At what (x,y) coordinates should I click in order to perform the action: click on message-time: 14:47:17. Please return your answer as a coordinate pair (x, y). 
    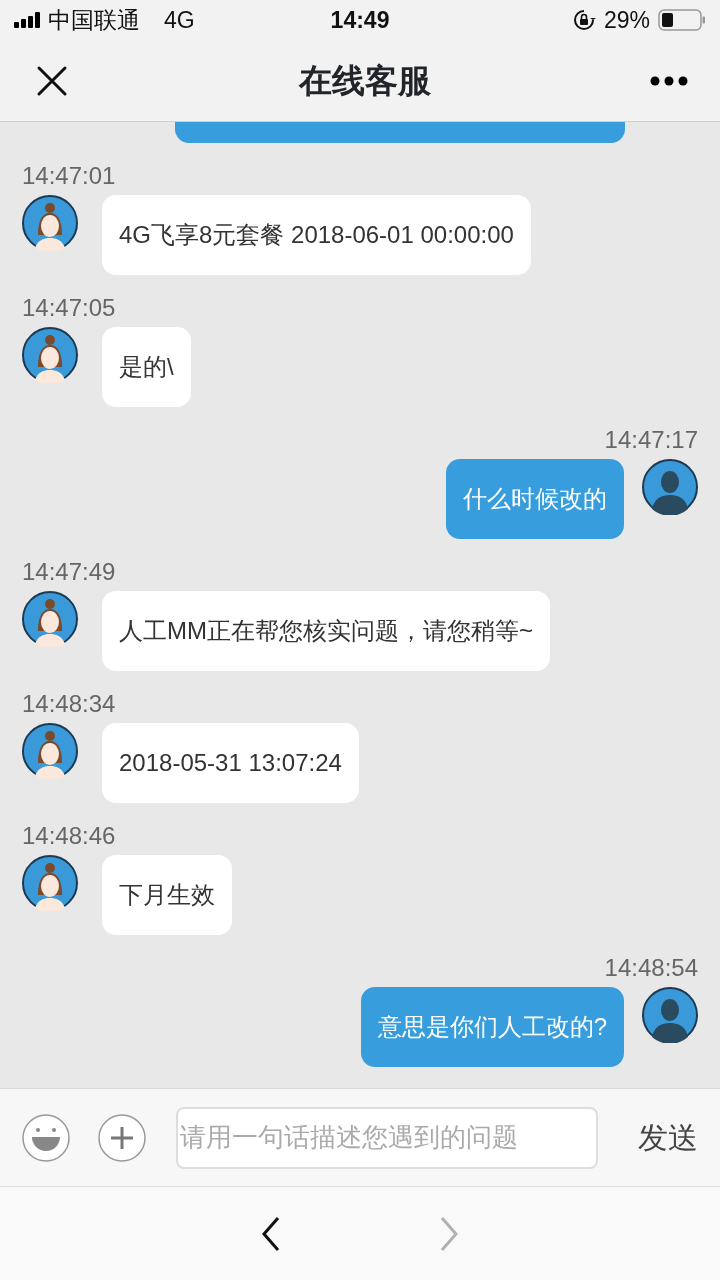
    Looking at the image, I should click on (651, 440).